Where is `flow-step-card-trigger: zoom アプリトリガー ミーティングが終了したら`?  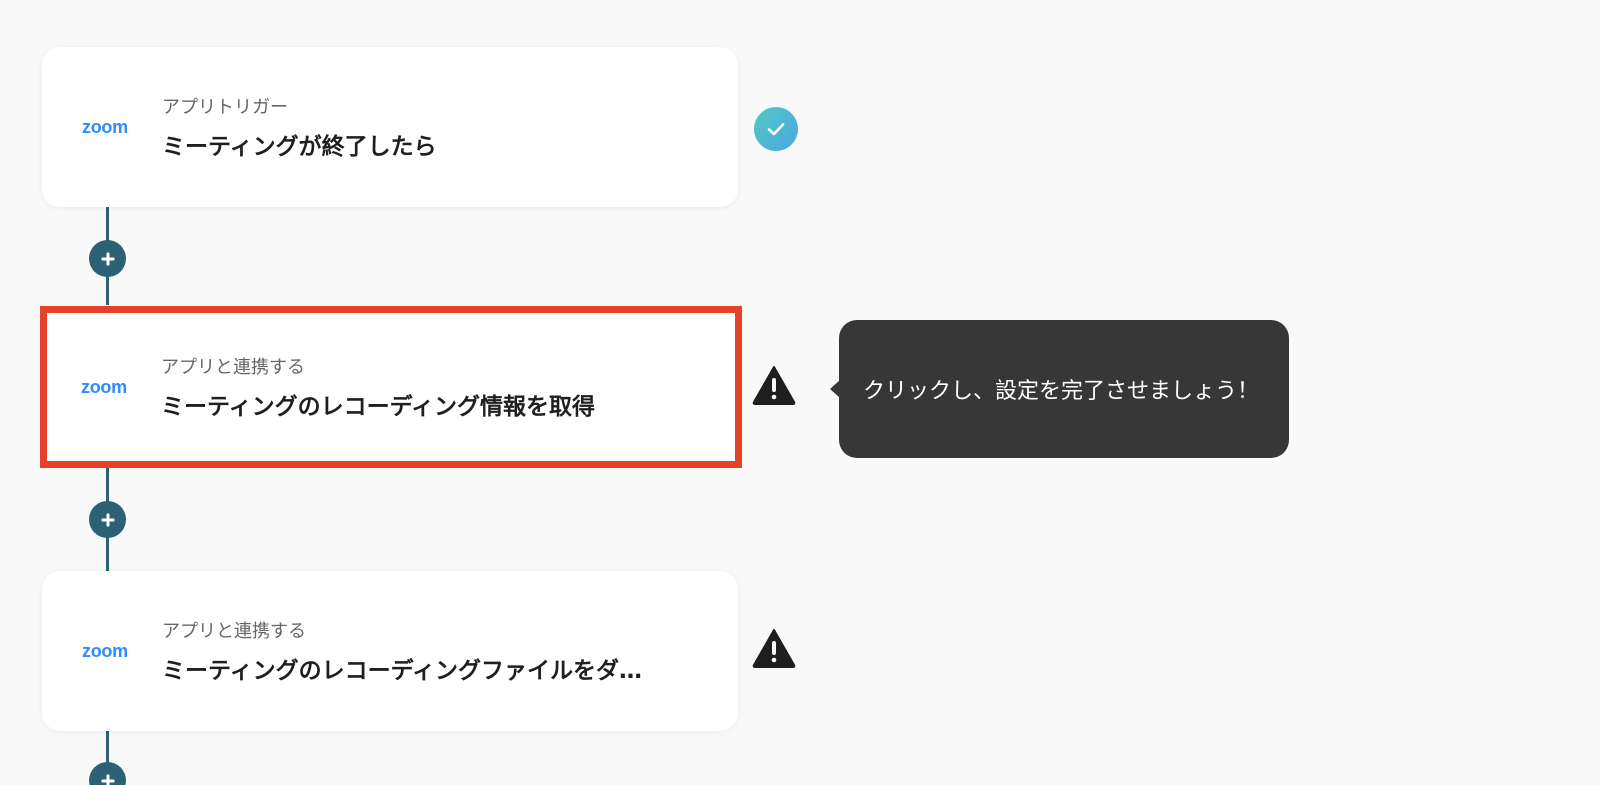 flow-step-card-trigger: zoom アプリトリガー ミーティングが終了したら is located at coordinates (390, 127).